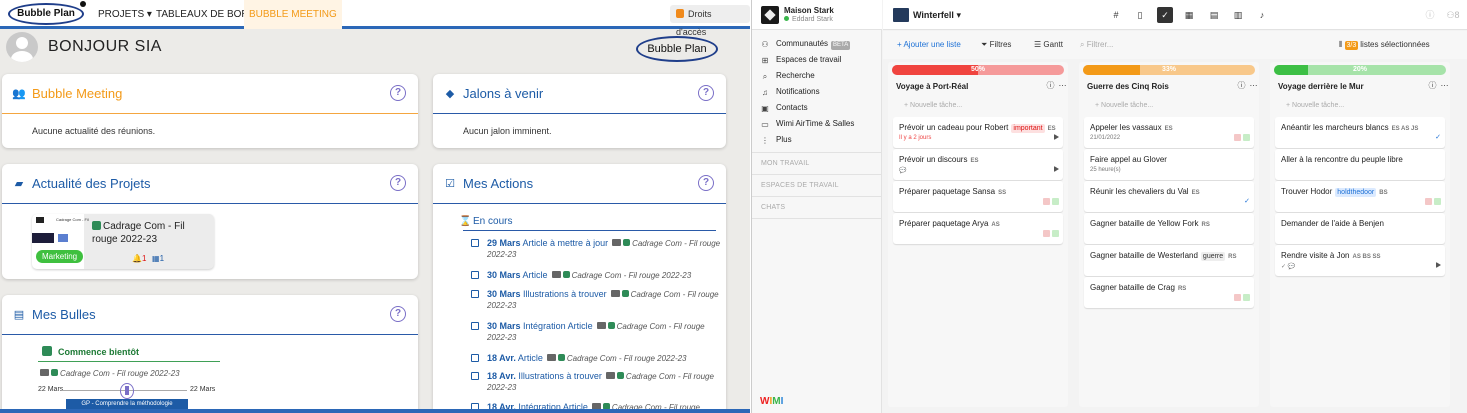 The image size is (1467, 413). Describe the element at coordinates (1356, 192) in the screenshot. I see `task-tag: holdthedoor` at that location.